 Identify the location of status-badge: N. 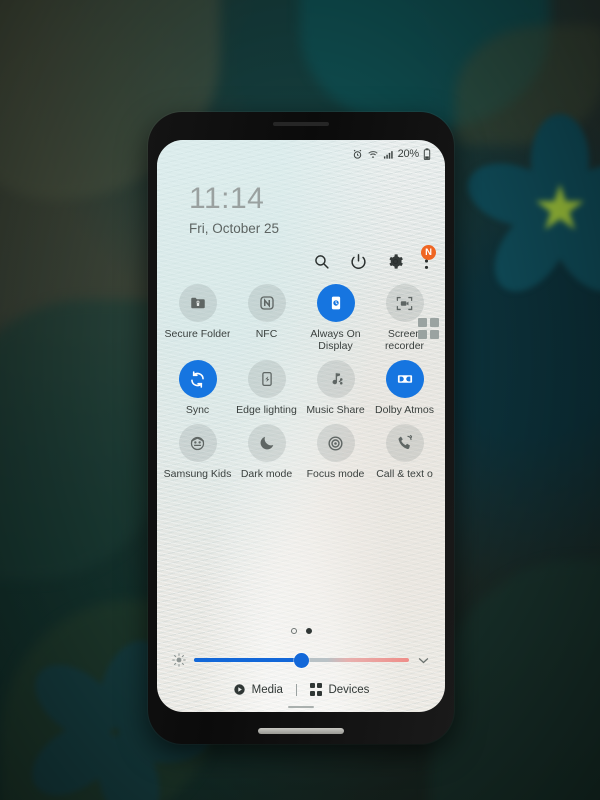
(428, 252).